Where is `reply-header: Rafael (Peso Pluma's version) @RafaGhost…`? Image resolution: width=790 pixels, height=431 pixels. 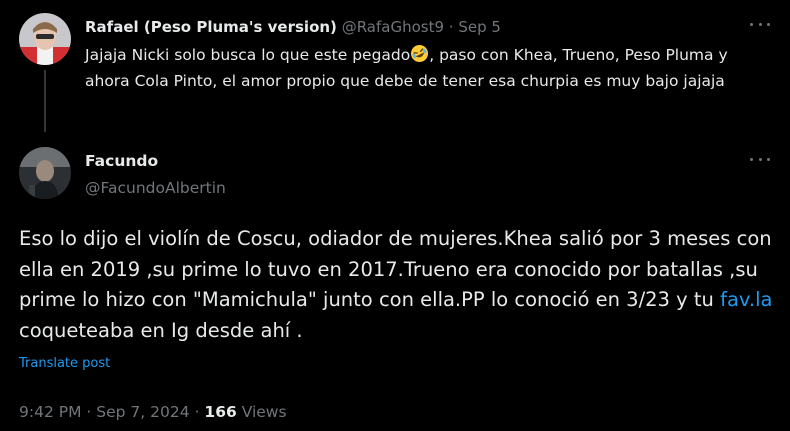 reply-header: Rafael (Peso Pluma's version) @RafaGhost… is located at coordinates (293, 27).